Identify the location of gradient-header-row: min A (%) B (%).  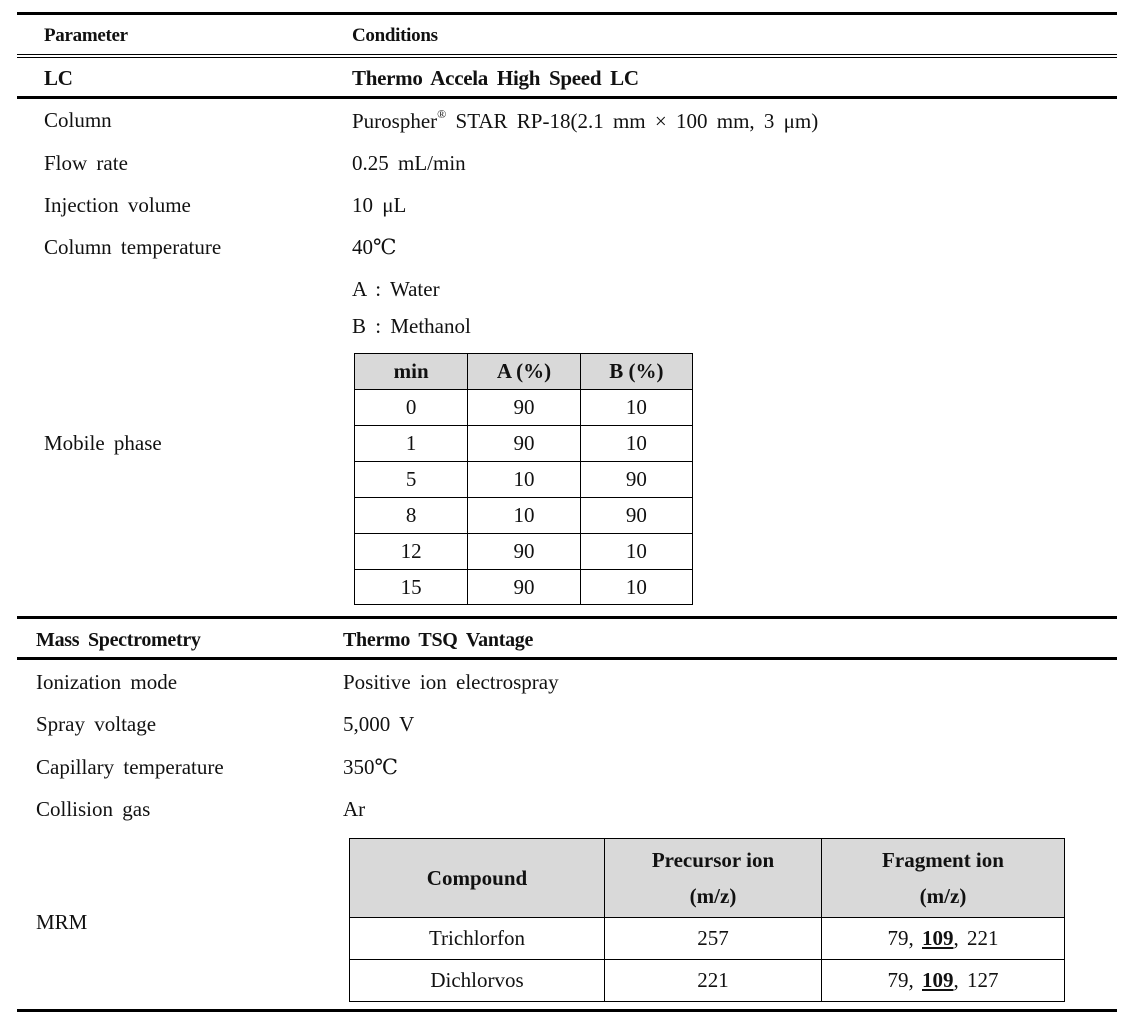
(523, 371).